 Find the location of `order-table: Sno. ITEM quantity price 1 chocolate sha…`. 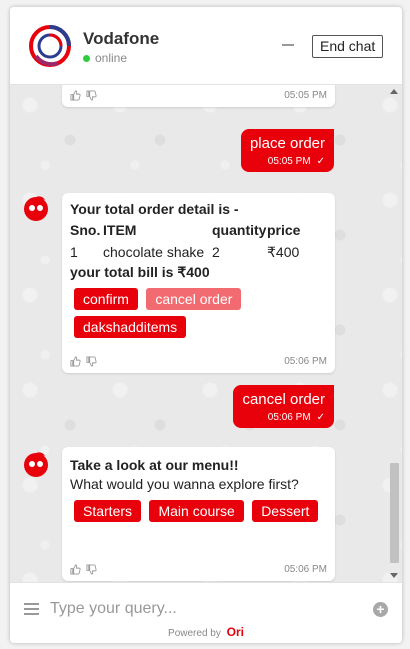

order-table: Sno. ITEM quantity price 1 chocolate sha… is located at coordinates (185, 241).